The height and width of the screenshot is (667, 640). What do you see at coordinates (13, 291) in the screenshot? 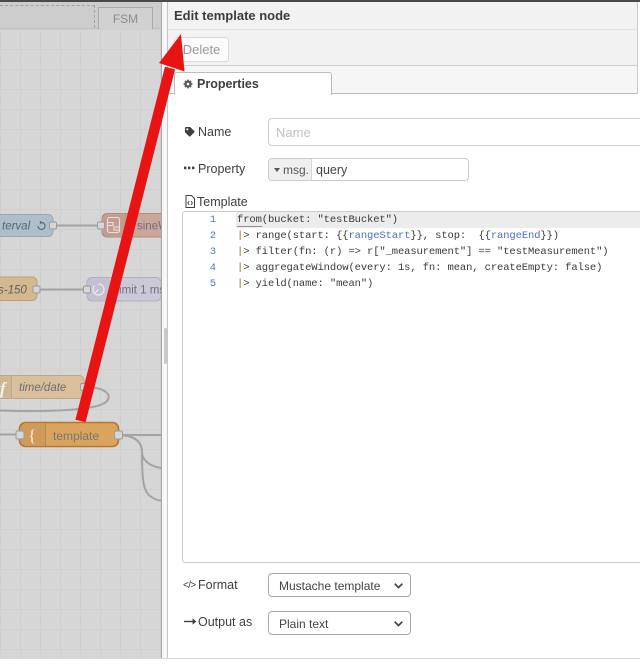
I see `svg-text: s-150` at bounding box center [13, 291].